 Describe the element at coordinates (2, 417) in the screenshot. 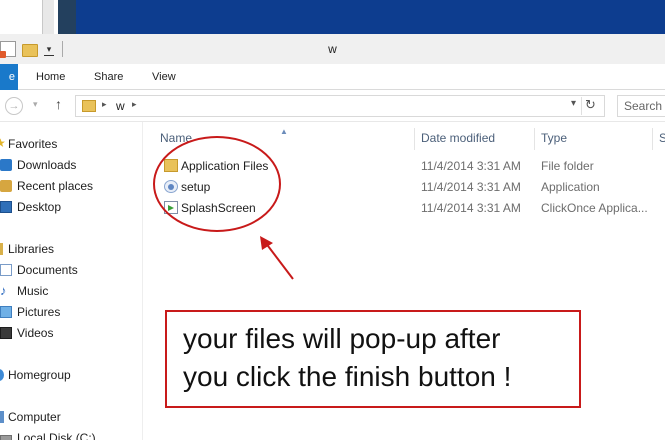

I see `computer-icon` at that location.